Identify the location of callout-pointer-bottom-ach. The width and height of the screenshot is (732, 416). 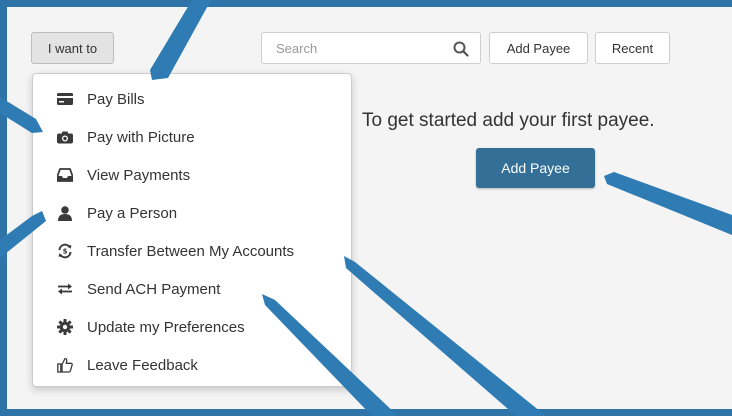
(330, 355).